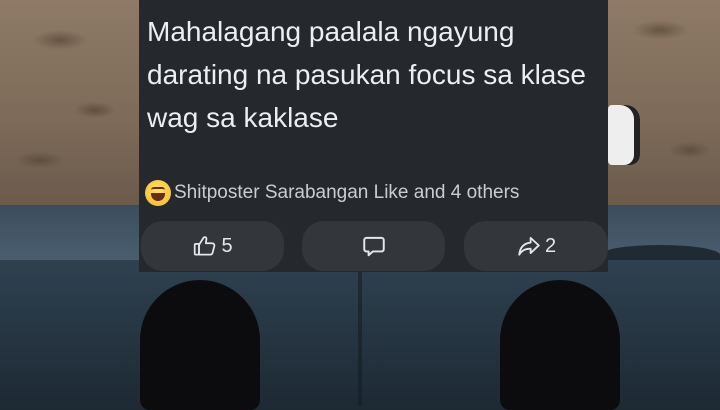 The image size is (720, 410). I want to click on reaction-summary-text: Shitposter Sarabangan Like and 4 others, so click(347, 192).